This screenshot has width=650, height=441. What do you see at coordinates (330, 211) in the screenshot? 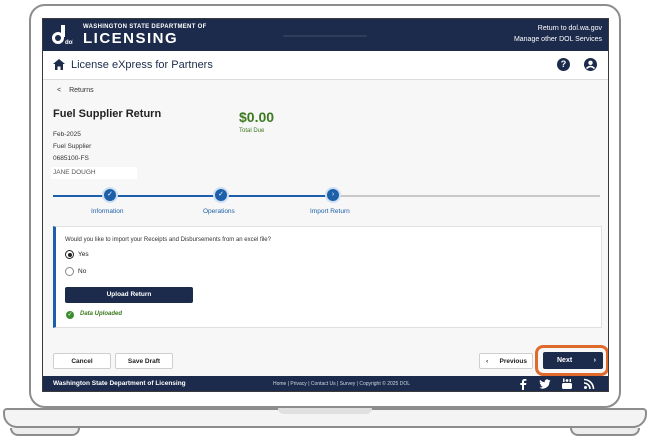
I see `step-import-return-label: Import Return` at bounding box center [330, 211].